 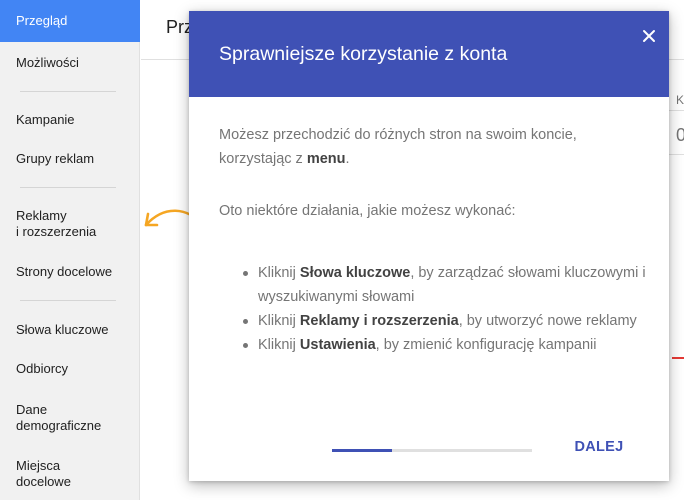 I want to click on intro-menu-bold: menu, so click(x=326, y=159).